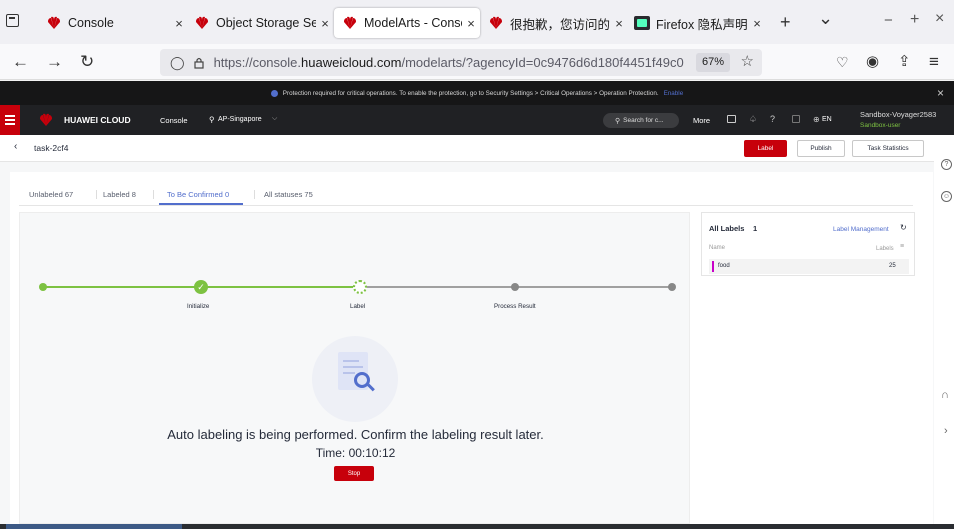  Describe the element at coordinates (515, 306) in the screenshot. I see `step-process-result: Process Result` at that location.